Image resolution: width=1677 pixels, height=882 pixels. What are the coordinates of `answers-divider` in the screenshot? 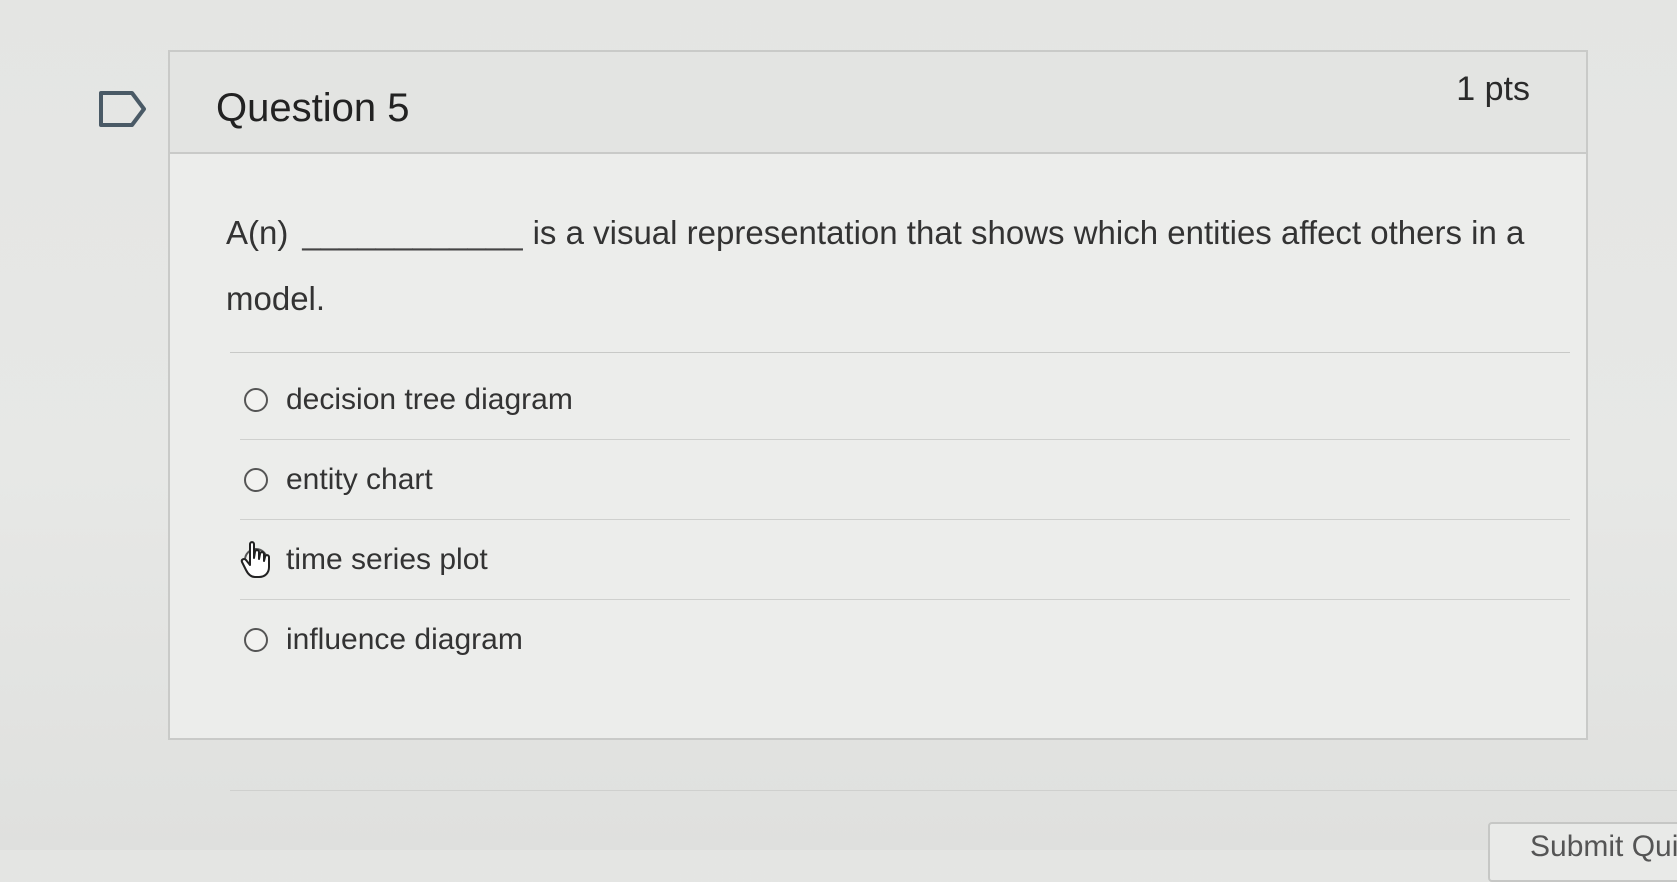 It's located at (900, 352).